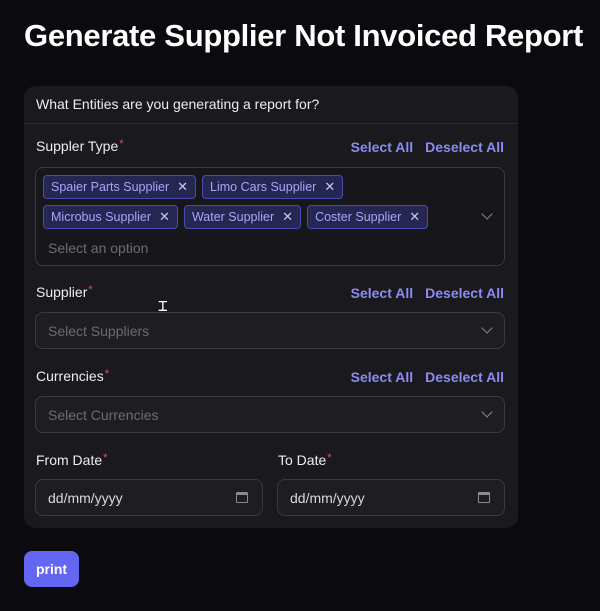 This screenshot has height=611, width=600. What do you see at coordinates (233, 217) in the screenshot?
I see `chip-label: Water Supplier` at bounding box center [233, 217].